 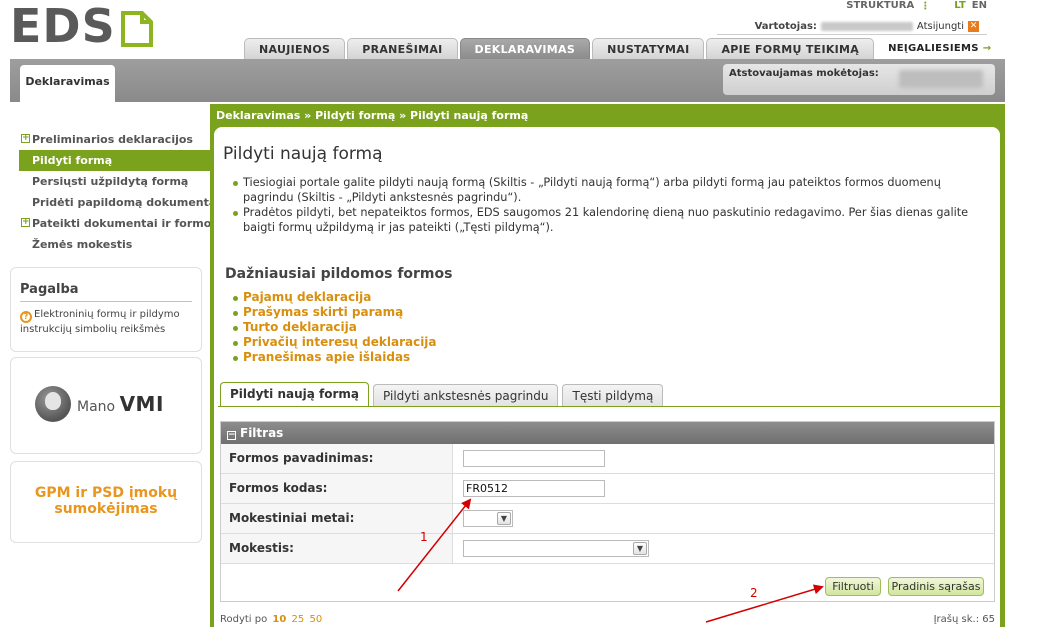 What do you see at coordinates (106, 509) in the screenshot?
I see `gpm-line2: sumokėjimas` at bounding box center [106, 509].